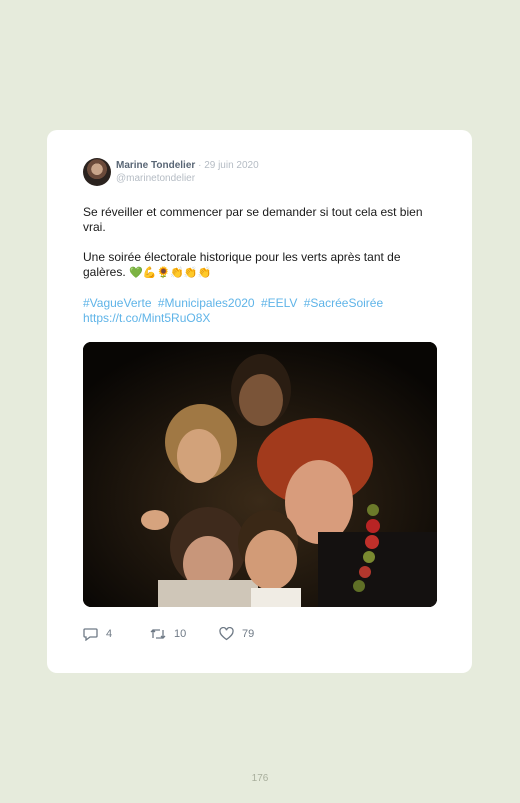  I want to click on emoji-group: 💚💪🌻👏👏👏, so click(170, 273).